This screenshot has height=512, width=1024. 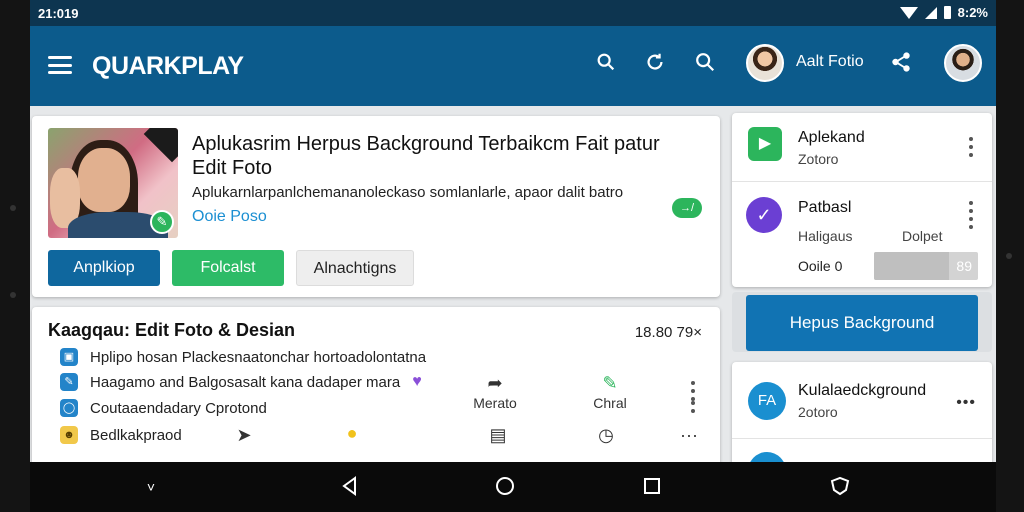 I want to click on wifi-icon, so click(x=908, y=12).